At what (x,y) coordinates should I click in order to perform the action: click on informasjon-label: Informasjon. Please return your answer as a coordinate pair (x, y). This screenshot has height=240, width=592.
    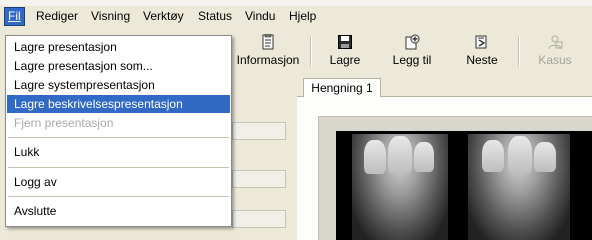
    Looking at the image, I should click on (268, 60).